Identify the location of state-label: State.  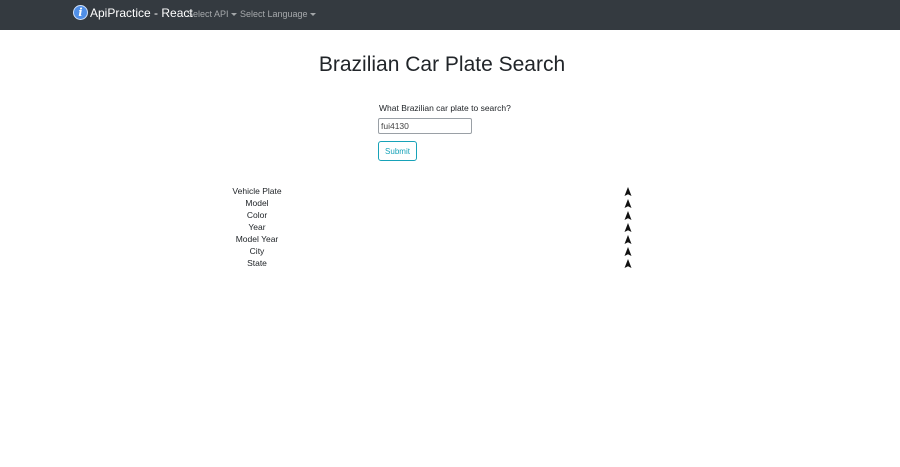
(257, 263).